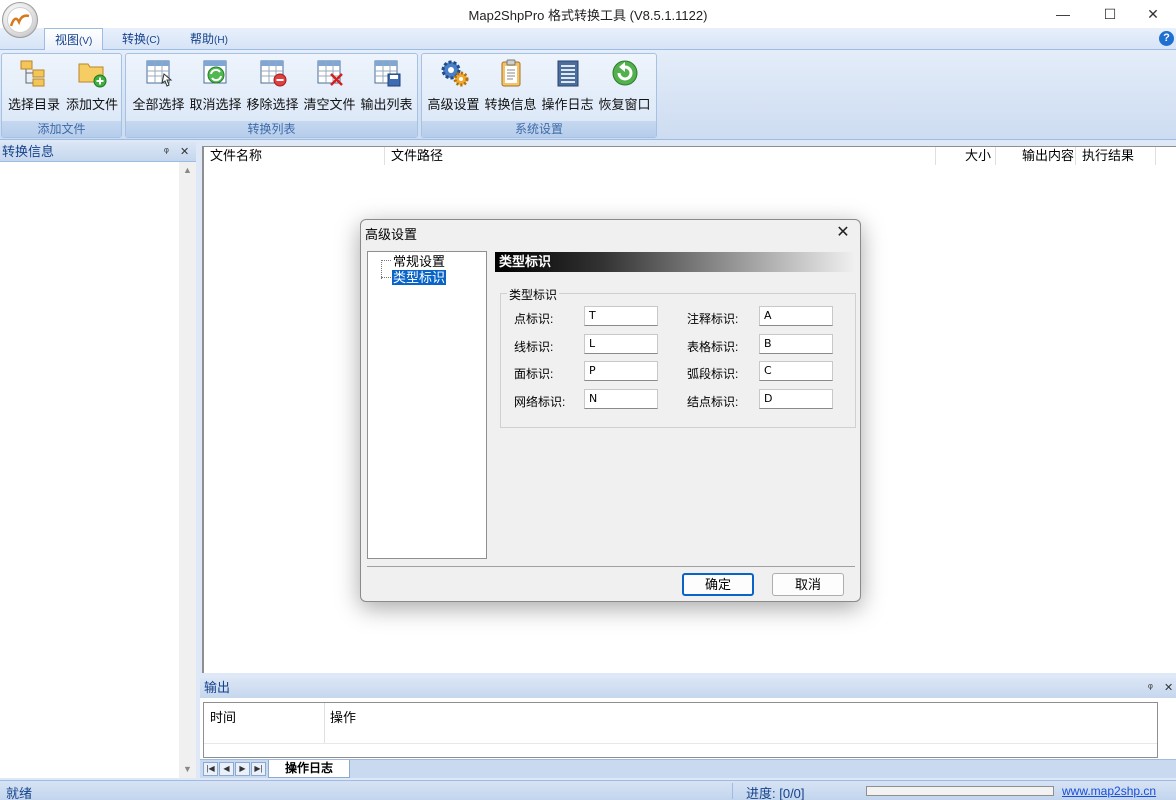 This screenshot has height=800, width=1176. Describe the element at coordinates (419, 261) in the screenshot. I see `tree-item-general: 常规设置` at that location.